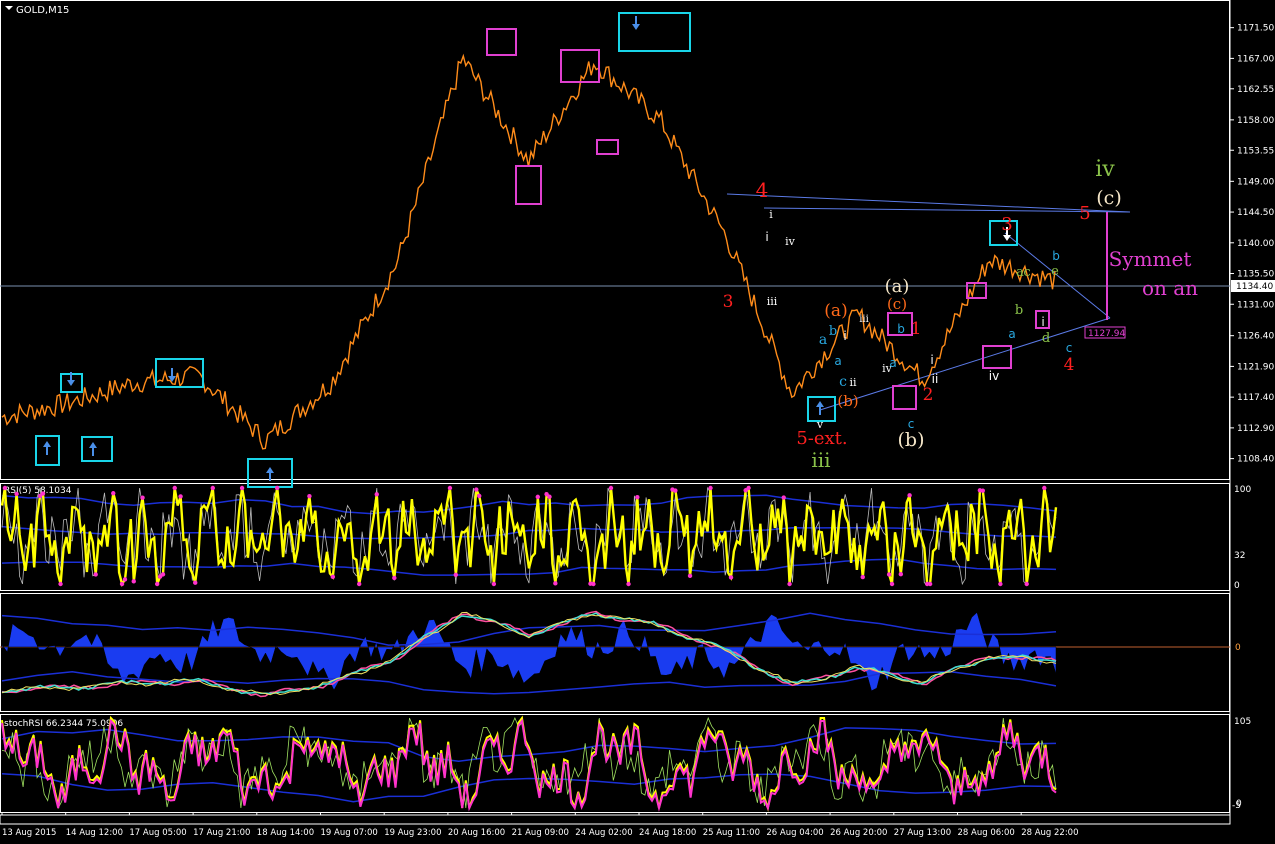 This screenshot has height=844, width=1275. I want to click on time-tick-label: 28 Aug 06:00, so click(986, 833).